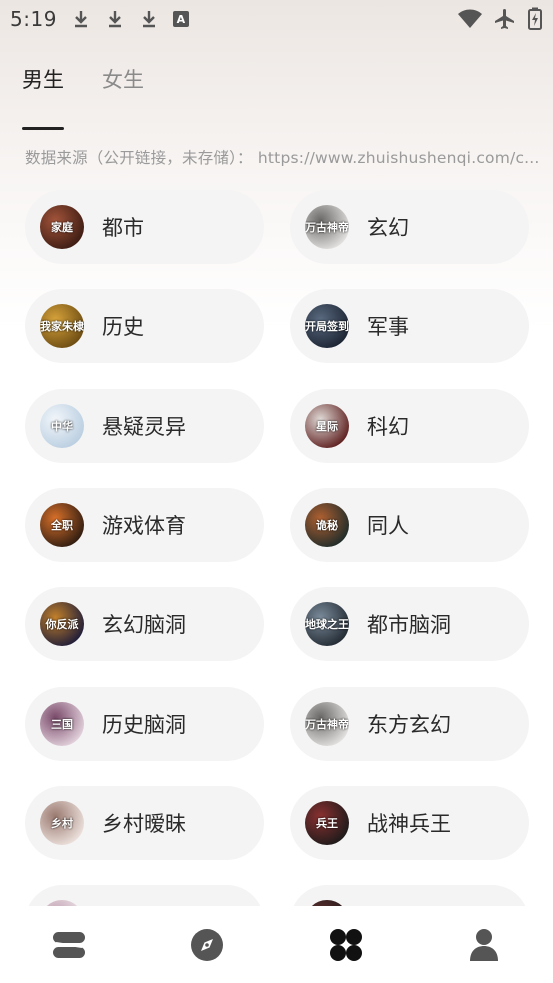  Describe the element at coordinates (43, 97) in the screenshot. I see `tab-male: 男生` at that location.